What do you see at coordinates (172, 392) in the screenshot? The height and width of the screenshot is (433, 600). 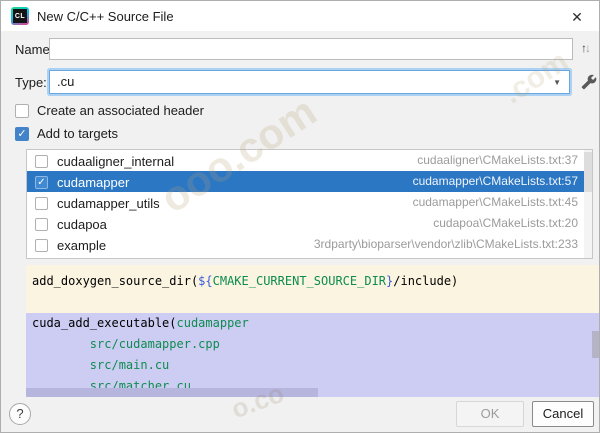 I see `horizontal-scrollbar-thumb` at bounding box center [172, 392].